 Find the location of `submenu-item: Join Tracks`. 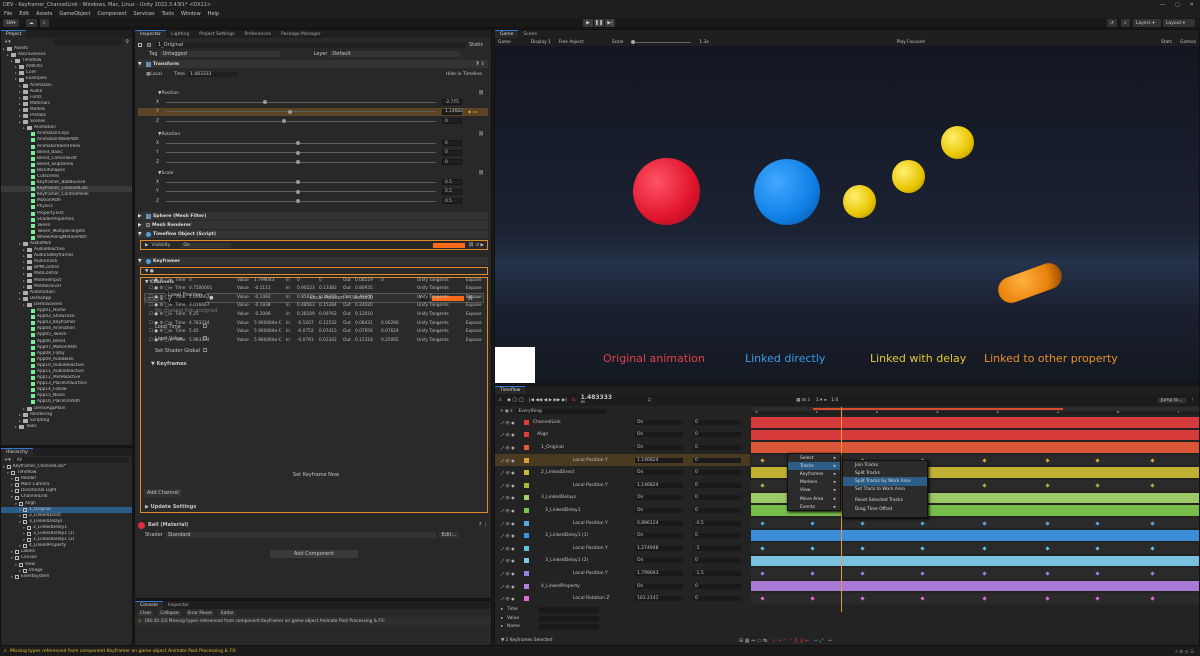

submenu-item: Join Tracks is located at coordinates (885, 465).